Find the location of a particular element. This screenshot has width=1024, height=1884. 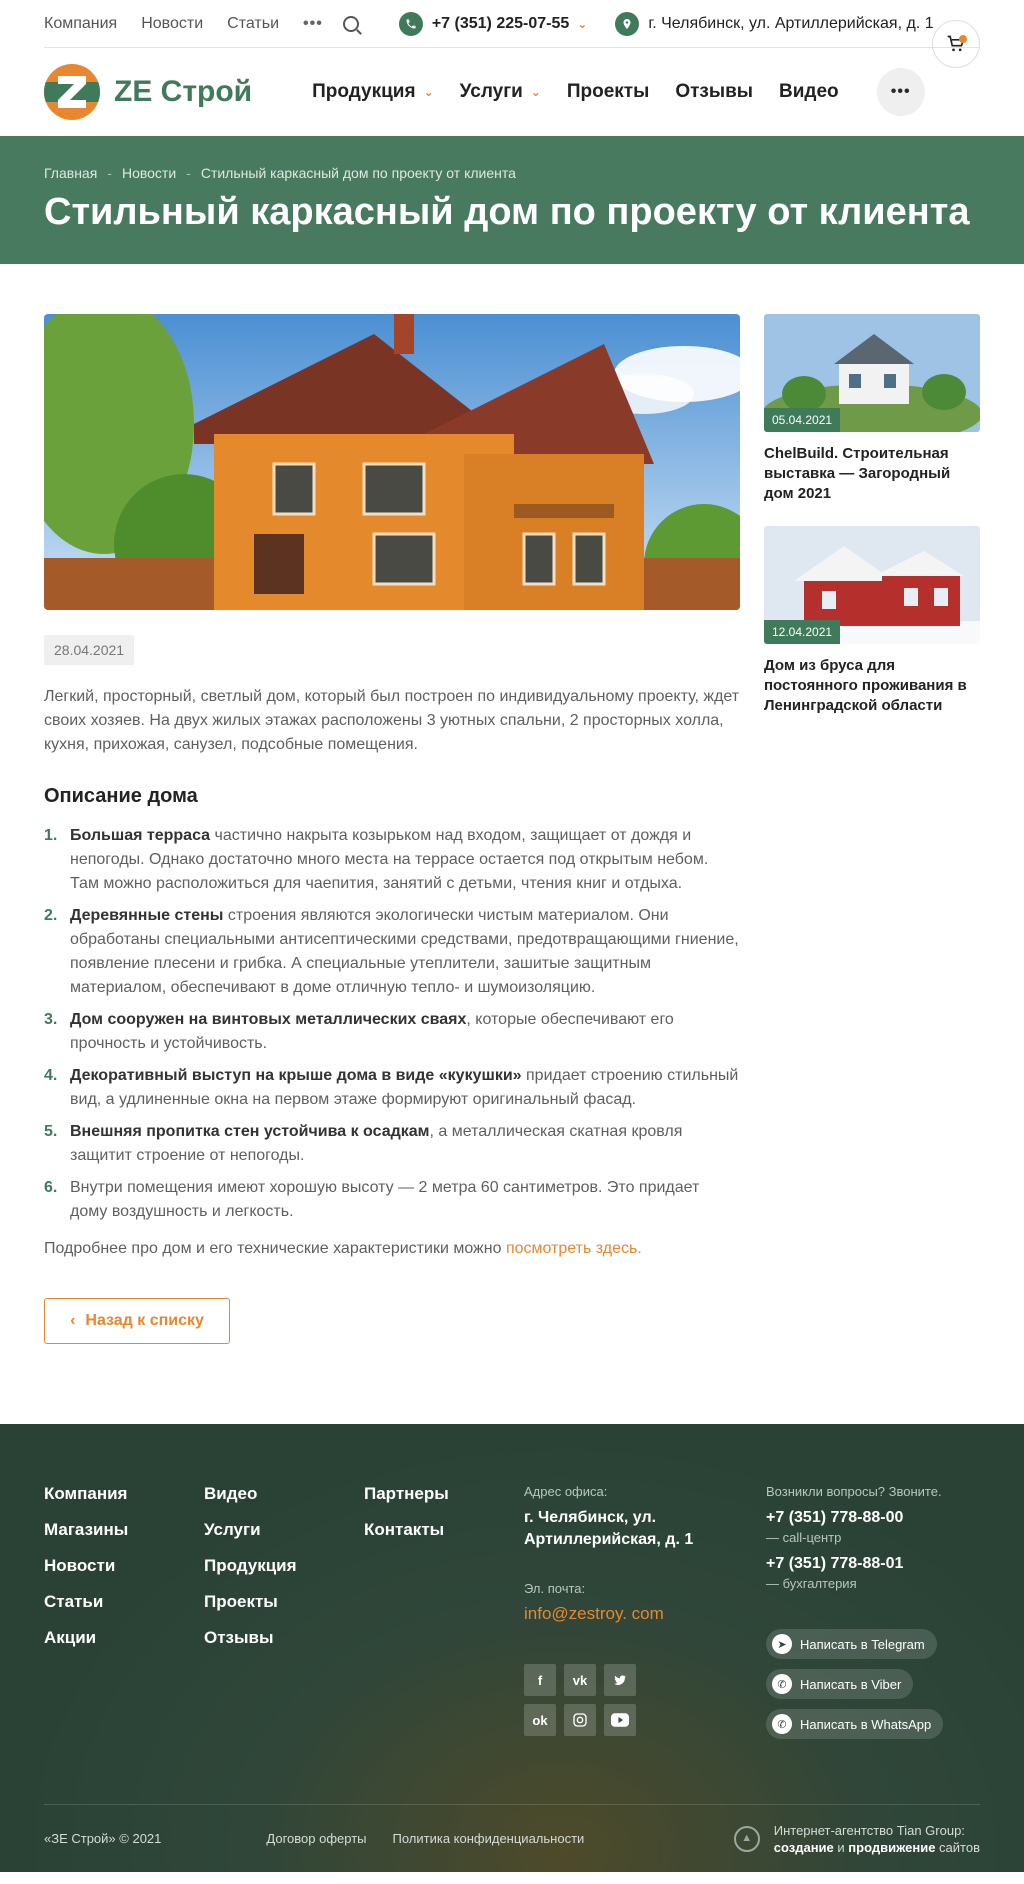

whatsapp-button: ✆ Написать в WhatsApp is located at coordinates (855, 1724).